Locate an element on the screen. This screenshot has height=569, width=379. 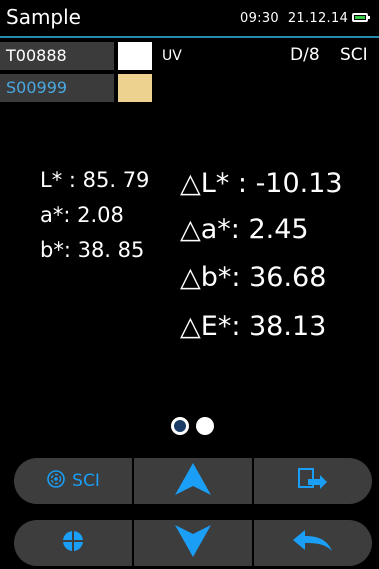
top-button-bar: SCI is located at coordinates (193, 481).